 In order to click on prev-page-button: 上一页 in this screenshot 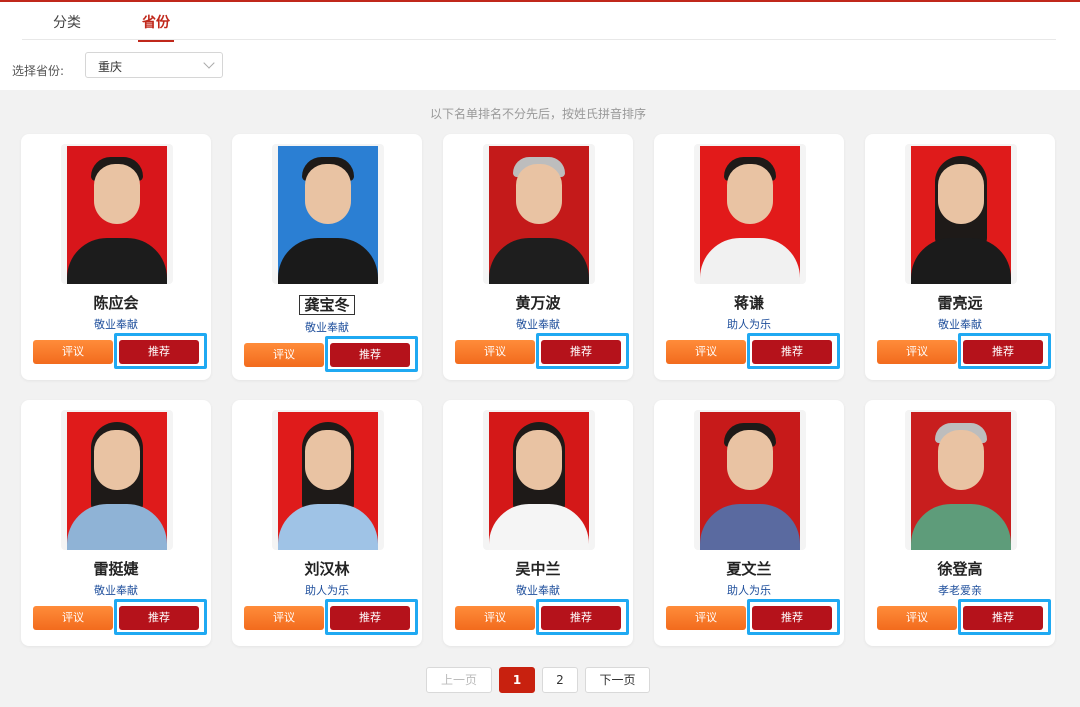, I will do `click(459, 680)`.